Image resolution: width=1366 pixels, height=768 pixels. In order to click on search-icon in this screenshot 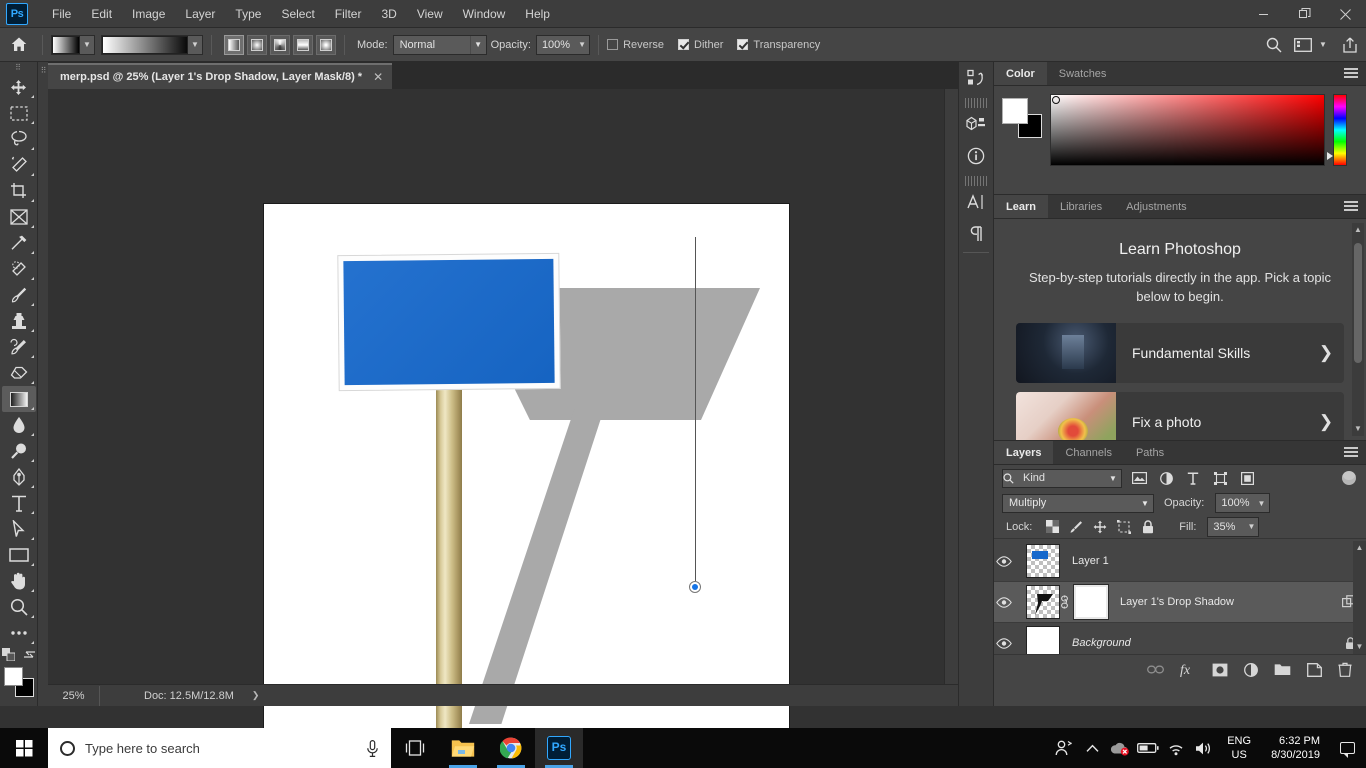, I will do `click(1274, 45)`.